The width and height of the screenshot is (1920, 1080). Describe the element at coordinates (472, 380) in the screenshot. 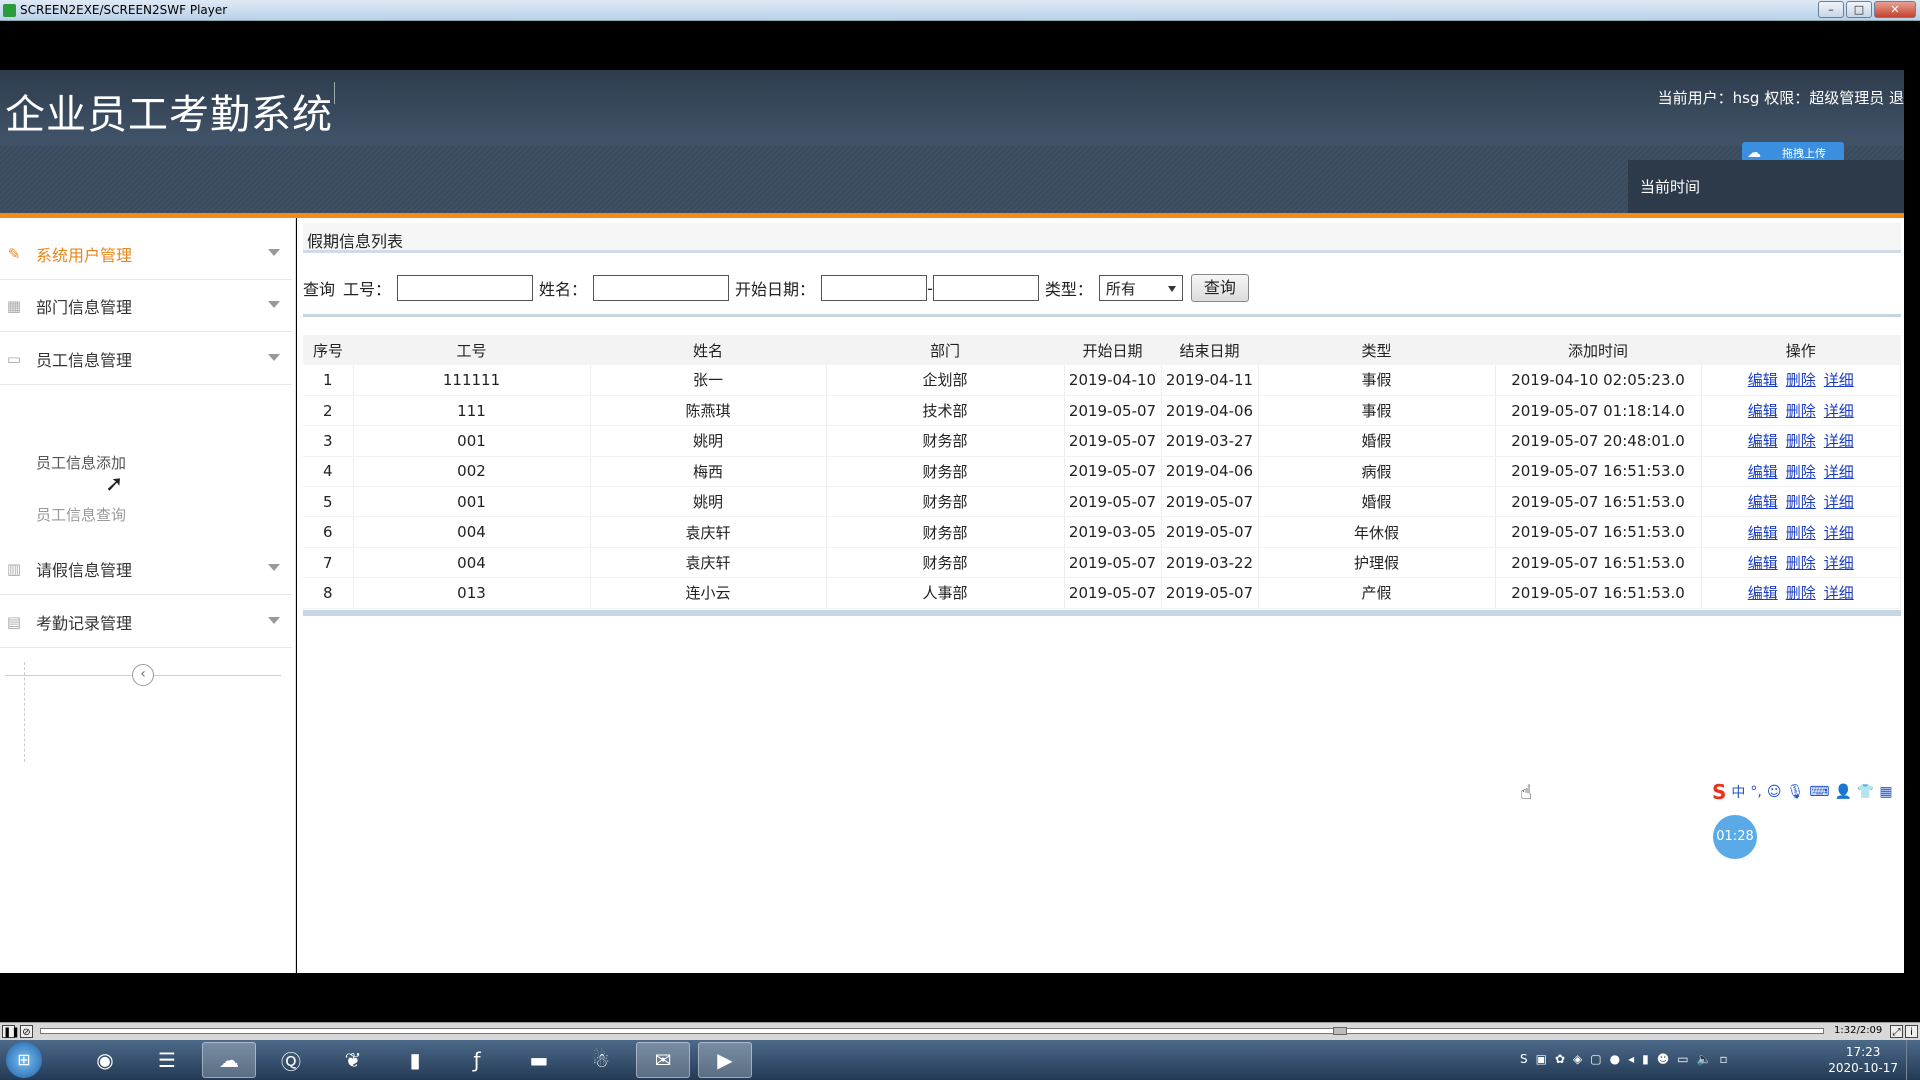

I see `cell-employee-id: 111111` at that location.